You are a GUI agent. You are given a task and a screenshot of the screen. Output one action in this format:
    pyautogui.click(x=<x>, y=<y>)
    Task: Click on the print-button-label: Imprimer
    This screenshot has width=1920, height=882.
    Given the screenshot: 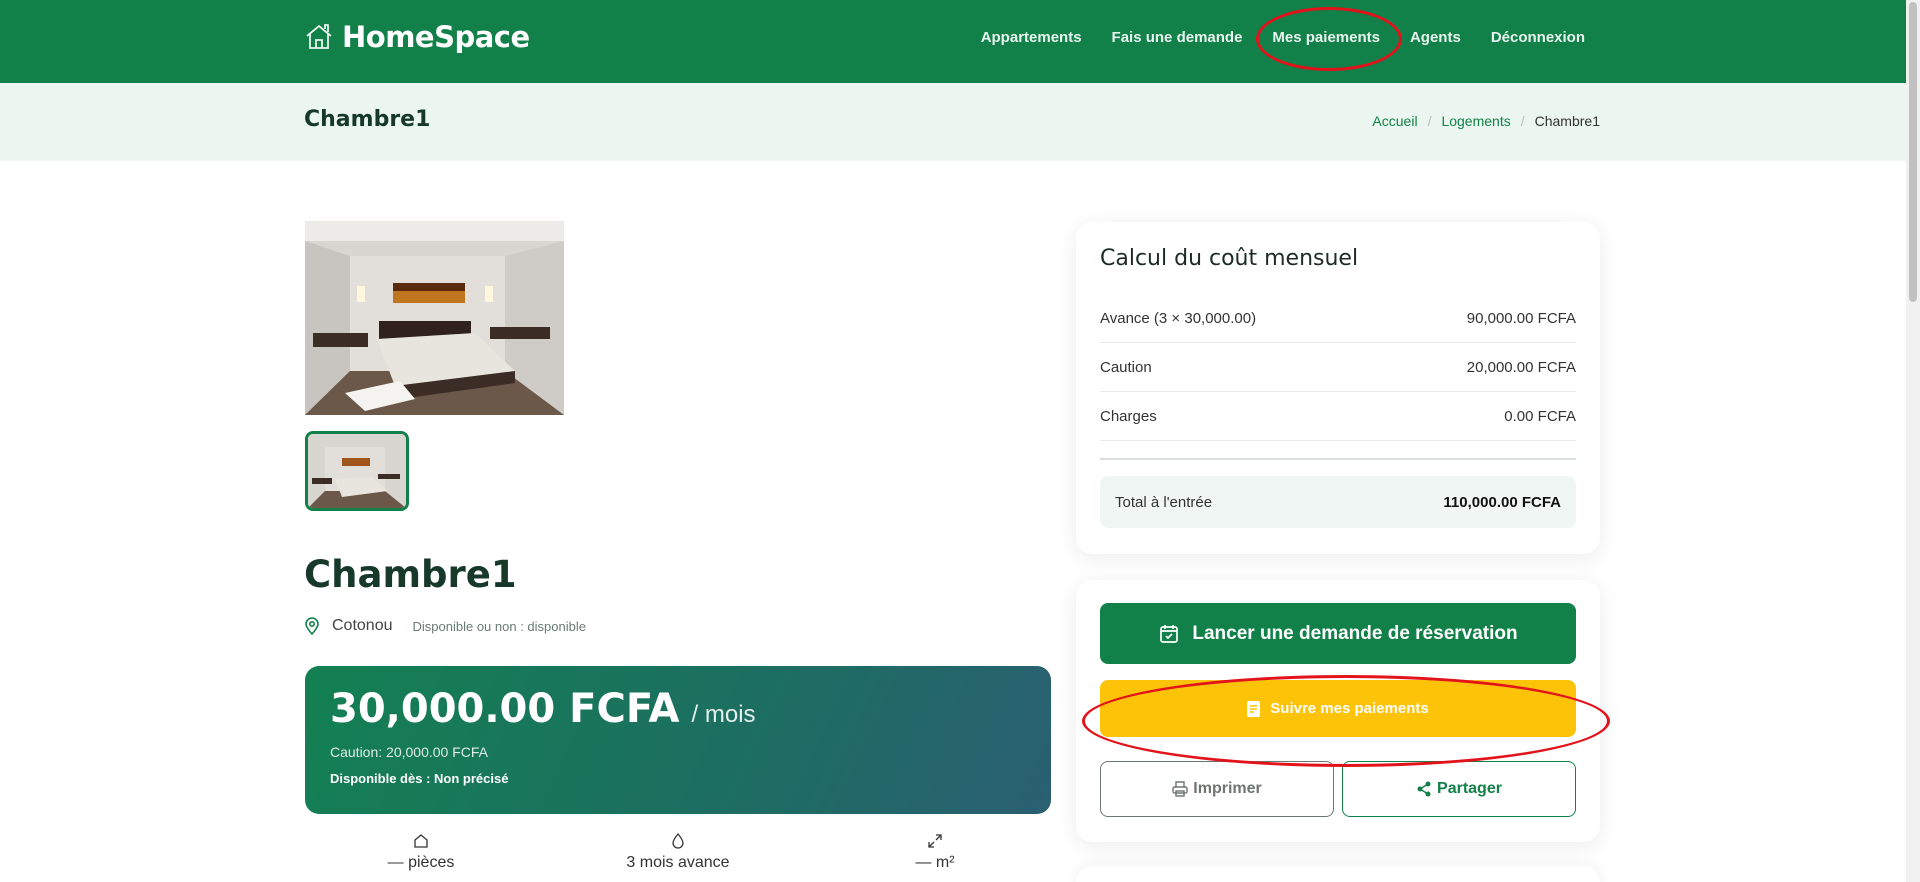 What is the action you would take?
    pyautogui.click(x=1227, y=788)
    